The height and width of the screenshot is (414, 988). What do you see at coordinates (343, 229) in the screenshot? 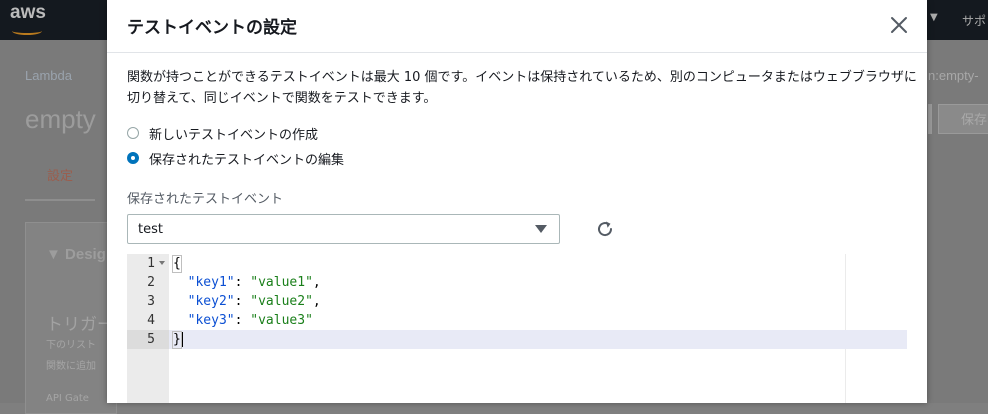
I see `saved-event-select: test` at bounding box center [343, 229].